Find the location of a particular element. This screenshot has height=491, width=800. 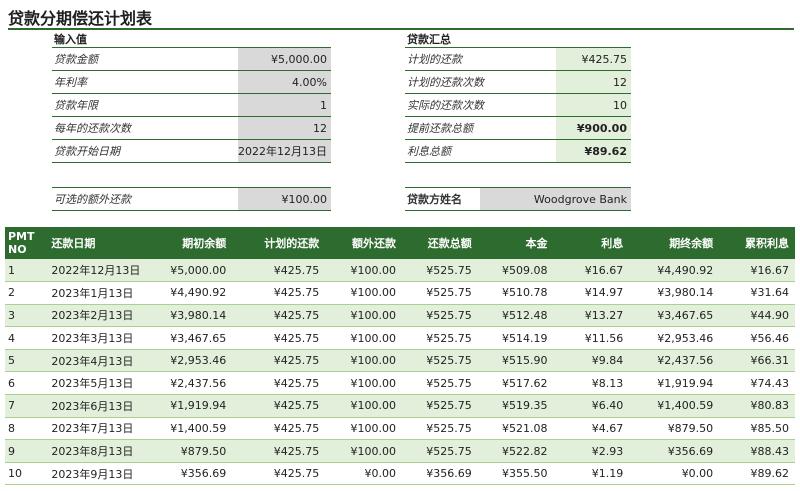

col-header-payment-date: 还款日期 is located at coordinates (96, 243).